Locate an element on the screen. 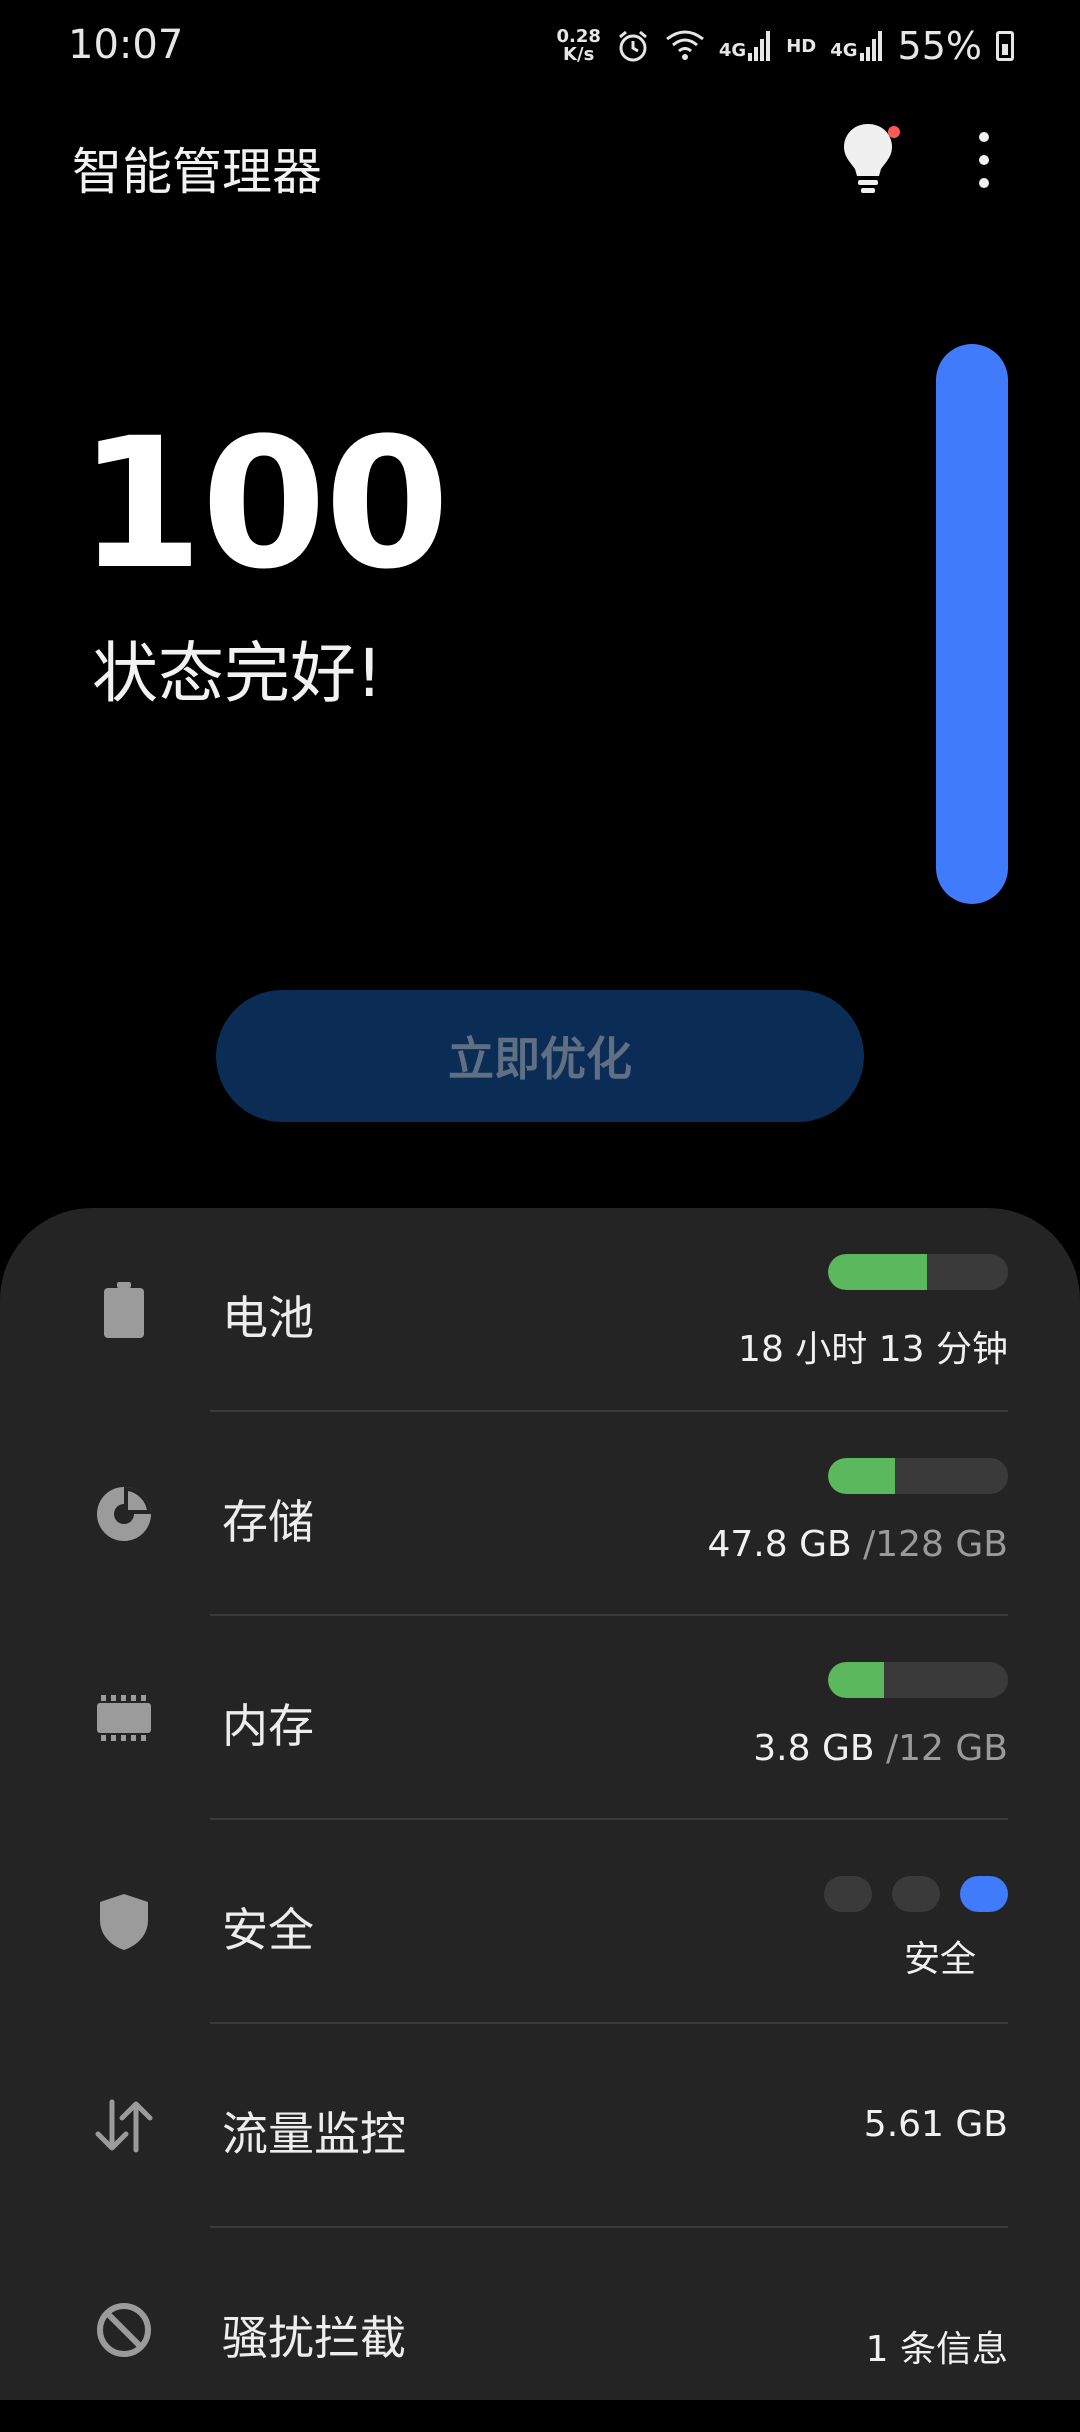  signal-2: 4G is located at coordinates (856, 46).